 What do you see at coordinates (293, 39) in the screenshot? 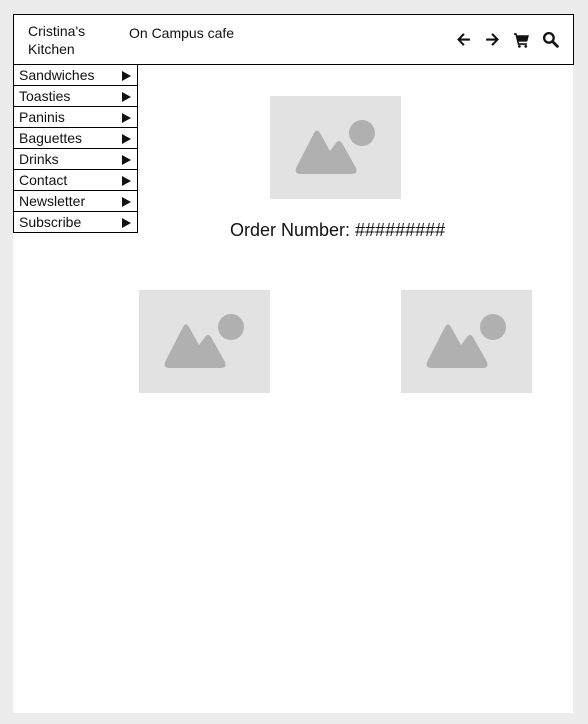
I see `header-bar: Cristina's Kitchen On Campus cafe` at bounding box center [293, 39].